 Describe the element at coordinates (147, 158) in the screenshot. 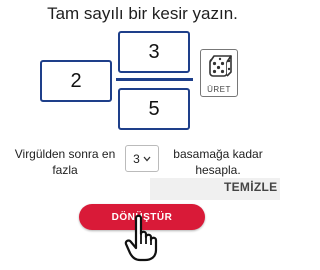

I see `chevron-down-icon` at that location.